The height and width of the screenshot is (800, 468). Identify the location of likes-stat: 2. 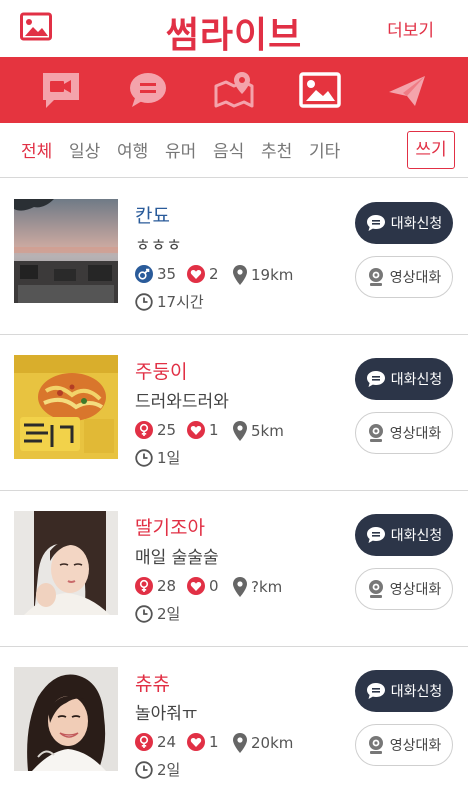
(203, 274).